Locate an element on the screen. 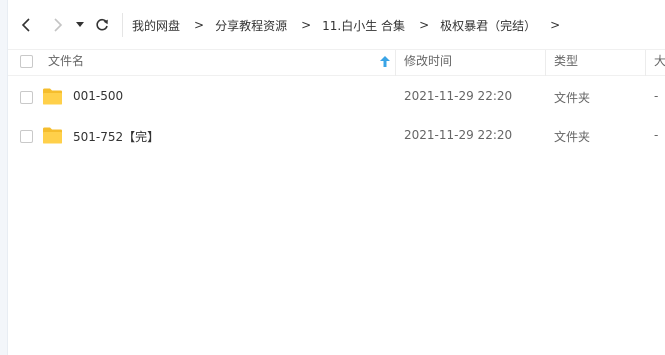 The image size is (665, 355). forward-button is located at coordinates (58, 25).